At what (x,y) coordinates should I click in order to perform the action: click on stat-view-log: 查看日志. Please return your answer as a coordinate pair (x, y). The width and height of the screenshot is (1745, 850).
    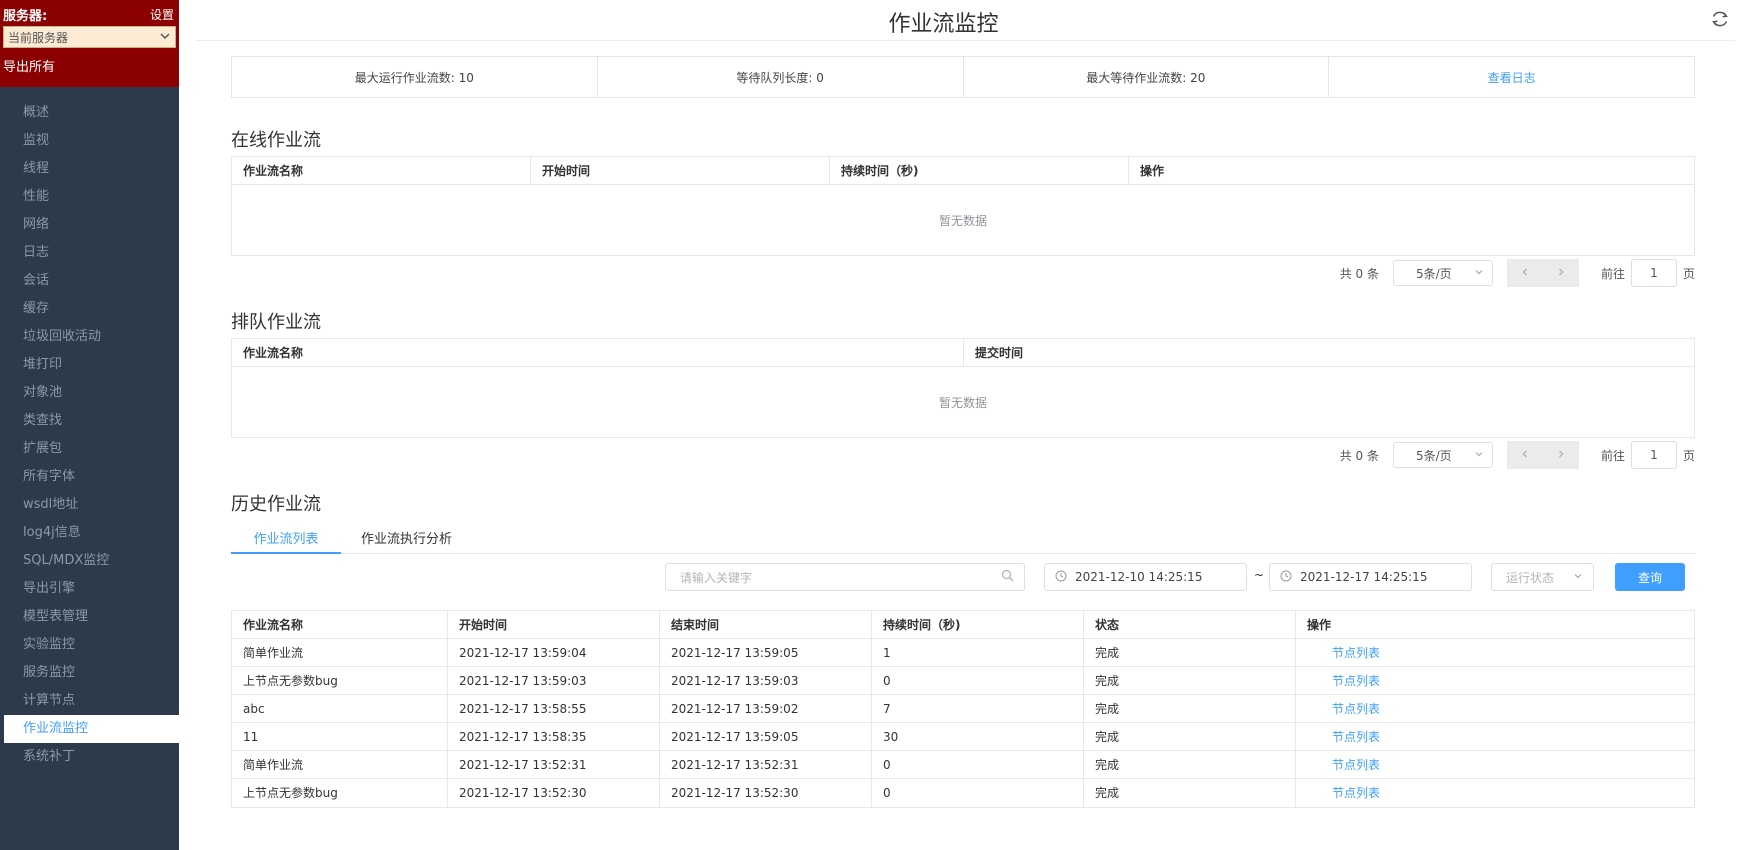
    Looking at the image, I should click on (1511, 77).